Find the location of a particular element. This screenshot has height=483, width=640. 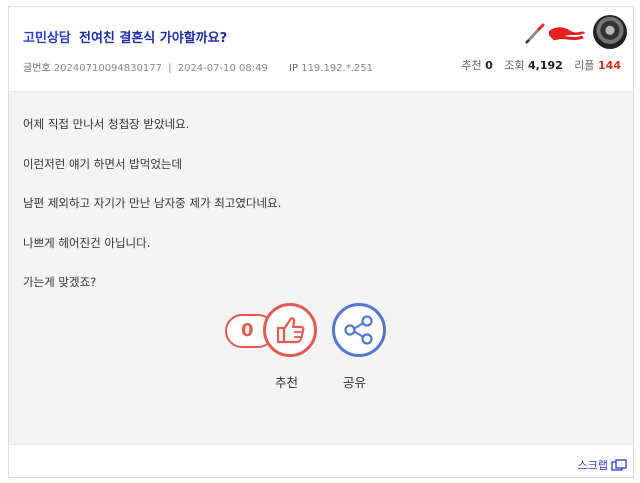

post-title-row: 고민상담 전여친 결혼식 가야할까요? is located at coordinates (125, 36).